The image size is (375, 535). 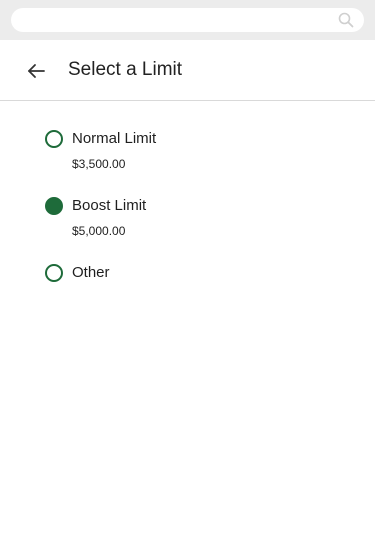 What do you see at coordinates (54, 139) in the screenshot?
I see `radio-normal-limit` at bounding box center [54, 139].